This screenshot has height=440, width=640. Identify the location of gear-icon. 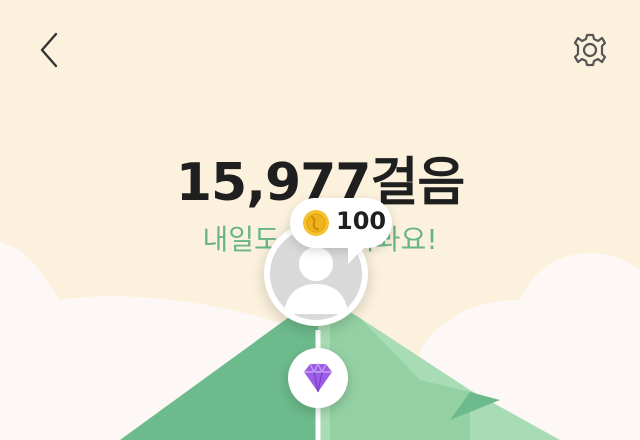
(590, 50).